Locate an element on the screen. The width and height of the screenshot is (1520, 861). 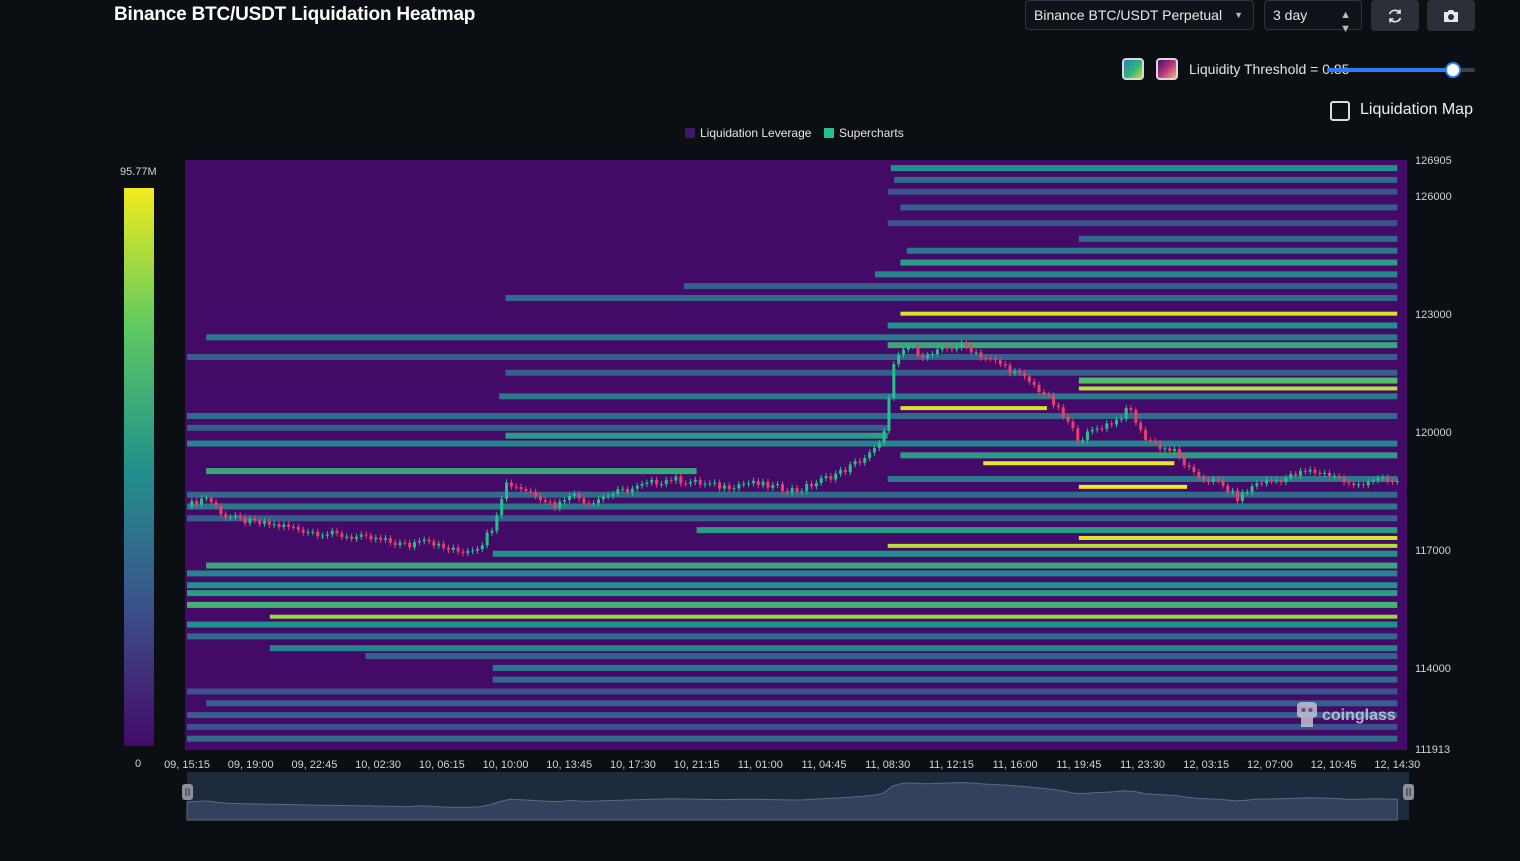
navigator-left-handle is located at coordinates (187, 792).